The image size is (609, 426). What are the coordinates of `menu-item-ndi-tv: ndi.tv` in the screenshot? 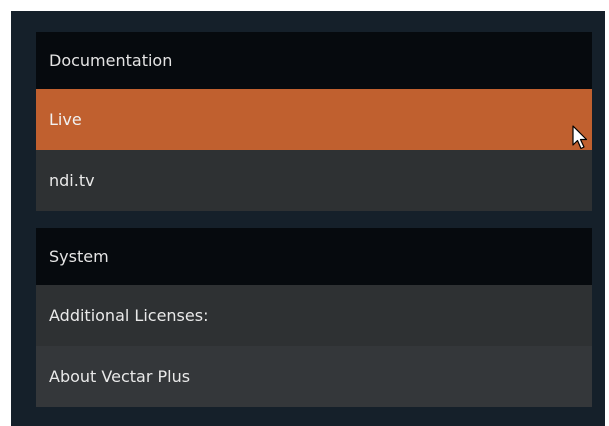 It's located at (314, 180).